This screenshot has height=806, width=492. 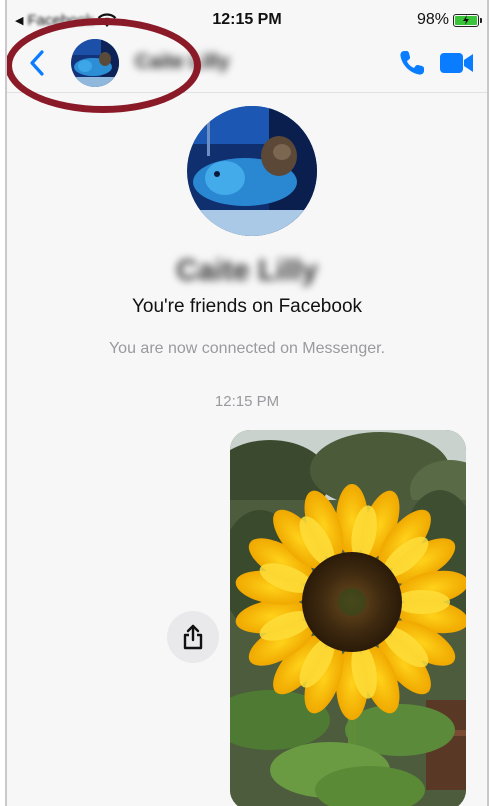 What do you see at coordinates (412, 63) in the screenshot?
I see `phone-icon` at bounding box center [412, 63].